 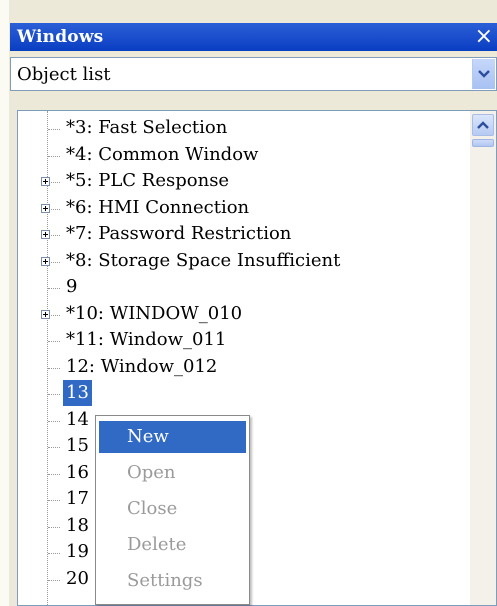 I want to click on tree-item-label: 12: Window_012, so click(x=142, y=366).